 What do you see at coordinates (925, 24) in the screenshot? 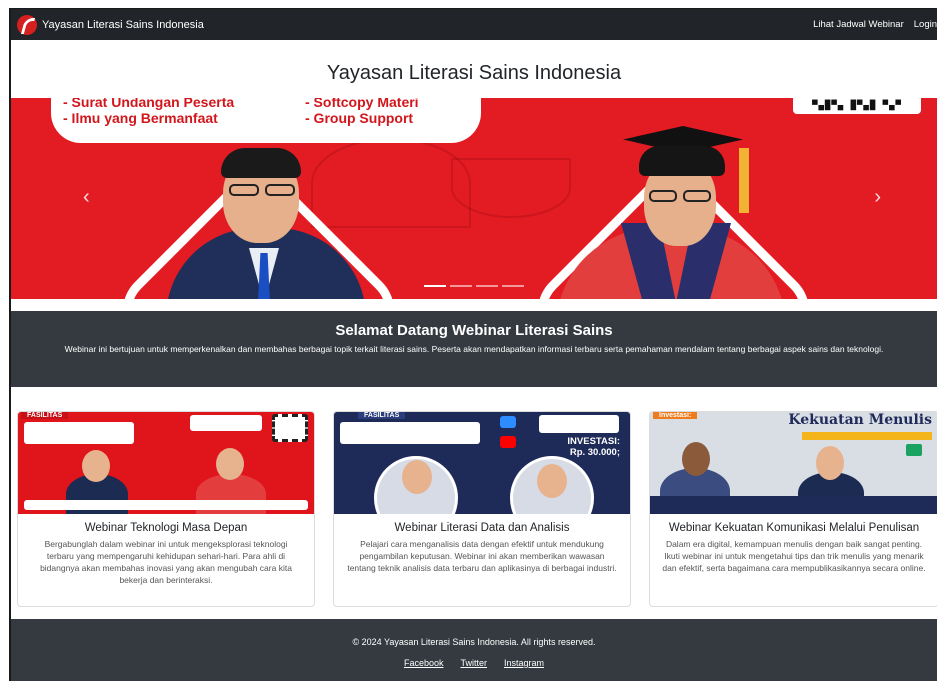
I see `nav-link-login: Login` at bounding box center [925, 24].